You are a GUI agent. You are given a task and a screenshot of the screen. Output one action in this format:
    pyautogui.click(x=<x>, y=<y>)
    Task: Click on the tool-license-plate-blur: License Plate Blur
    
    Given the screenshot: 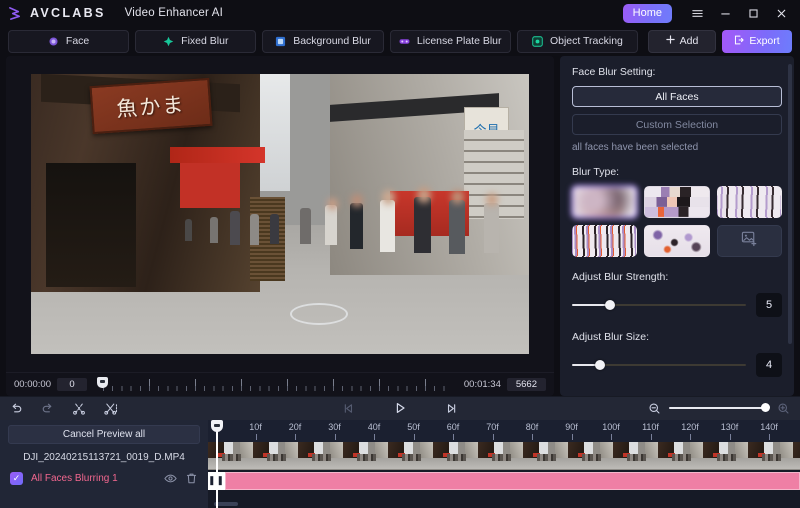 What is the action you would take?
    pyautogui.click(x=450, y=41)
    